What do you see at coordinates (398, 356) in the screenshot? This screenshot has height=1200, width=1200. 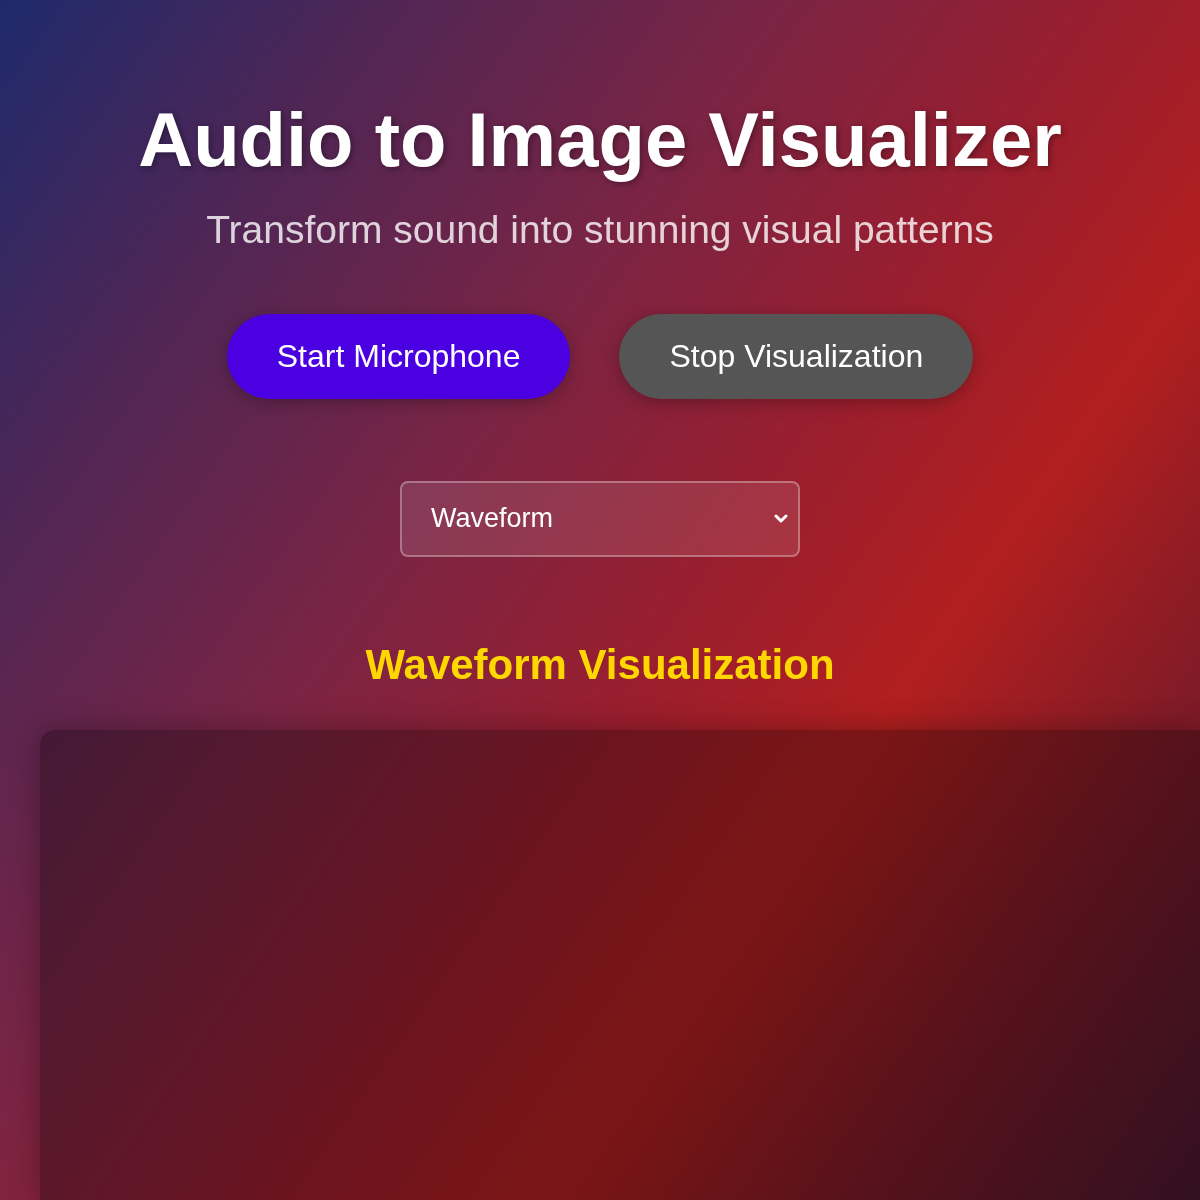 I see `start-button: Start Microphone` at bounding box center [398, 356].